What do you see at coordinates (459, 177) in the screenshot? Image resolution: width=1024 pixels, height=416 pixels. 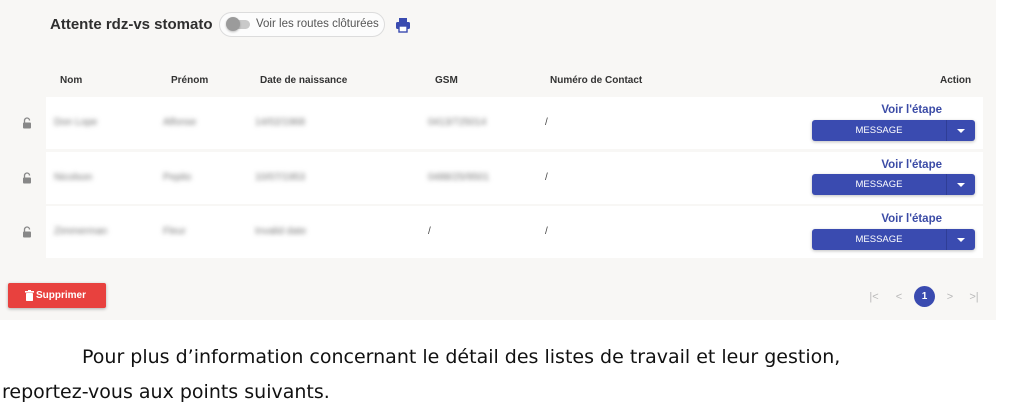 I see `cell-gsm: 0488/25/9501` at bounding box center [459, 177].